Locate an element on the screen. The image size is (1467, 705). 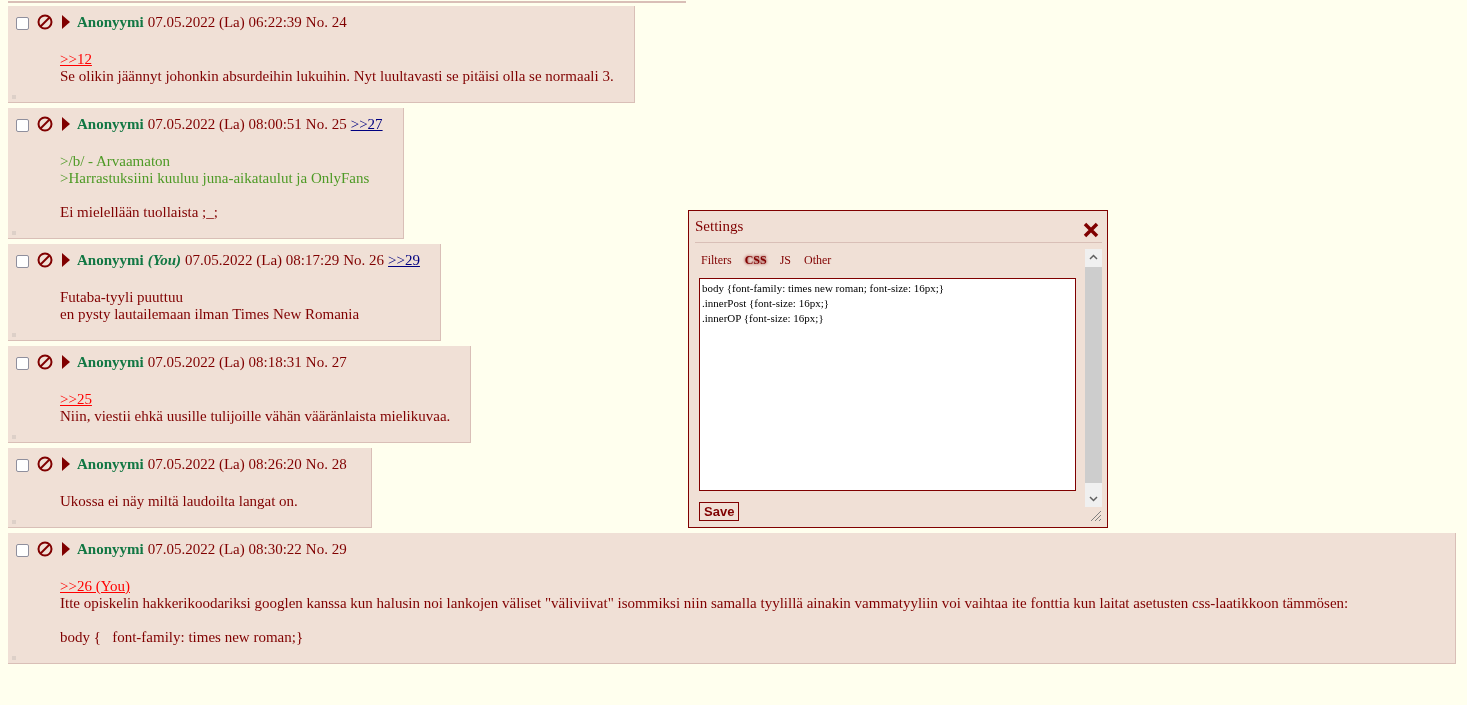
quote-text: >Harrastuksiini kuuluu juna-aikataulut ja OnlyFans is located at coordinates (215, 178).